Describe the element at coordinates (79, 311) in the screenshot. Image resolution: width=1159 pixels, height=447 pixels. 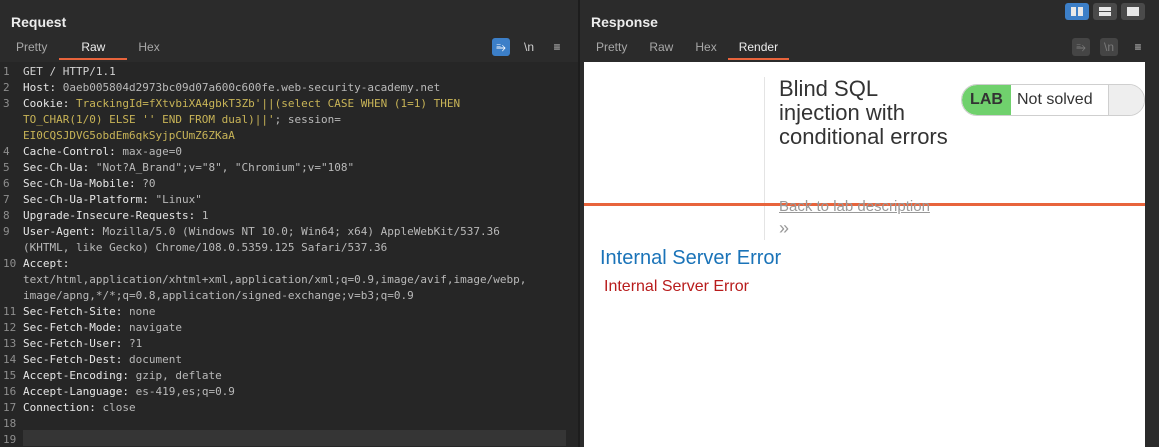
I see `request-line: 11 Sec-Fetch-Site: none` at that location.